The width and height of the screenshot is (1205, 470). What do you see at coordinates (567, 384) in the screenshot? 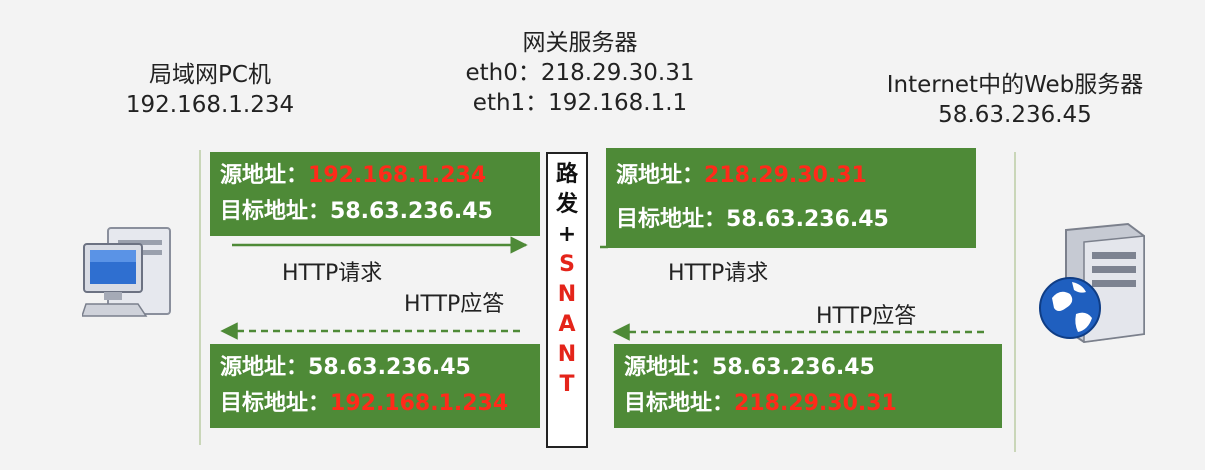
I see `router-char-t: T` at bounding box center [567, 384].